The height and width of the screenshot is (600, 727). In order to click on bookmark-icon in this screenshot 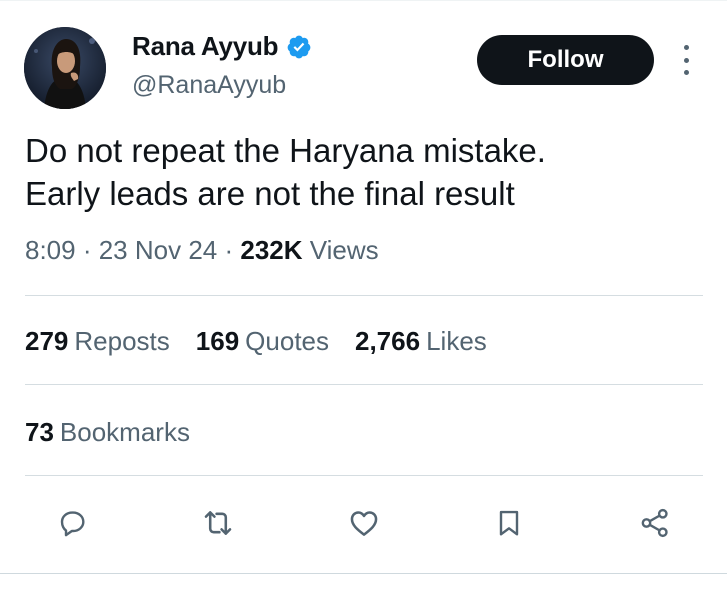, I will do `click(509, 523)`.